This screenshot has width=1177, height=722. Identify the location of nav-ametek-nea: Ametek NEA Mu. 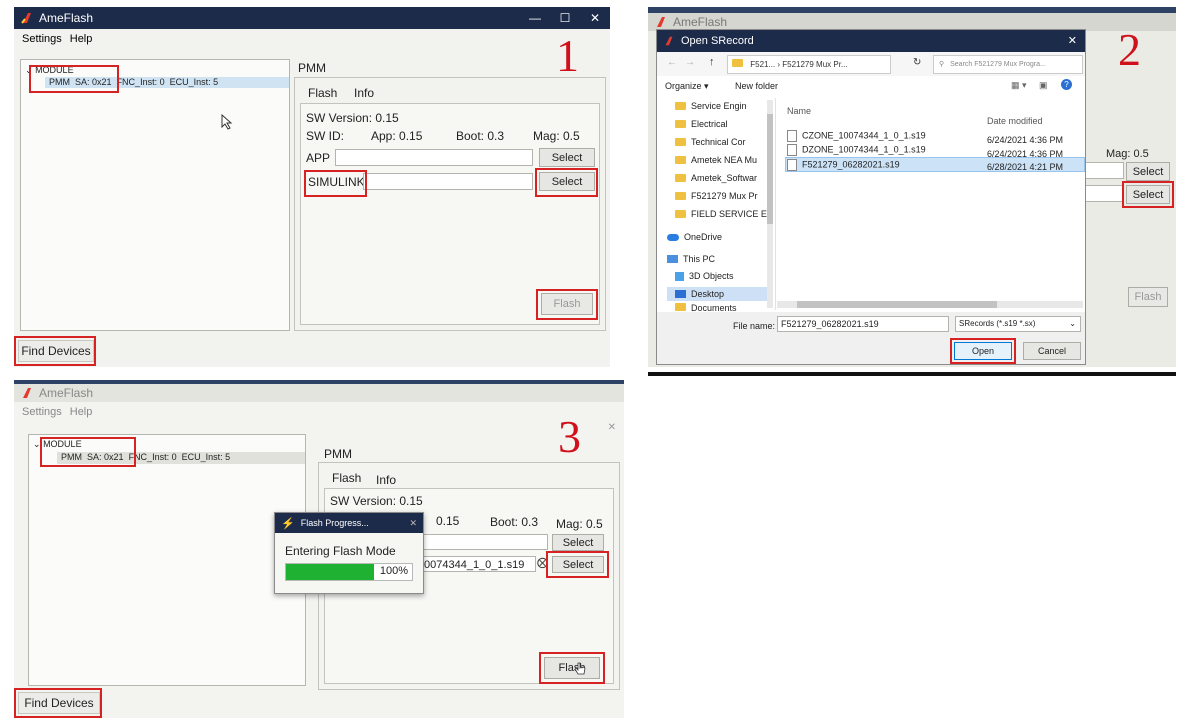
(716, 160).